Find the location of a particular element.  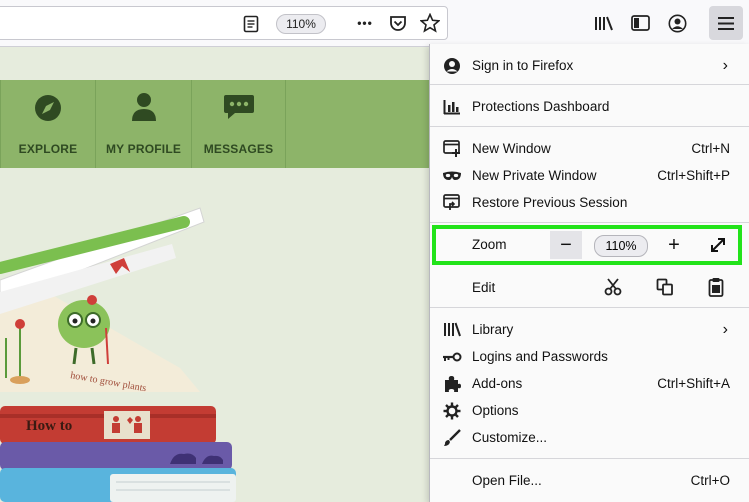

zoom-out-button: − is located at coordinates (566, 245).